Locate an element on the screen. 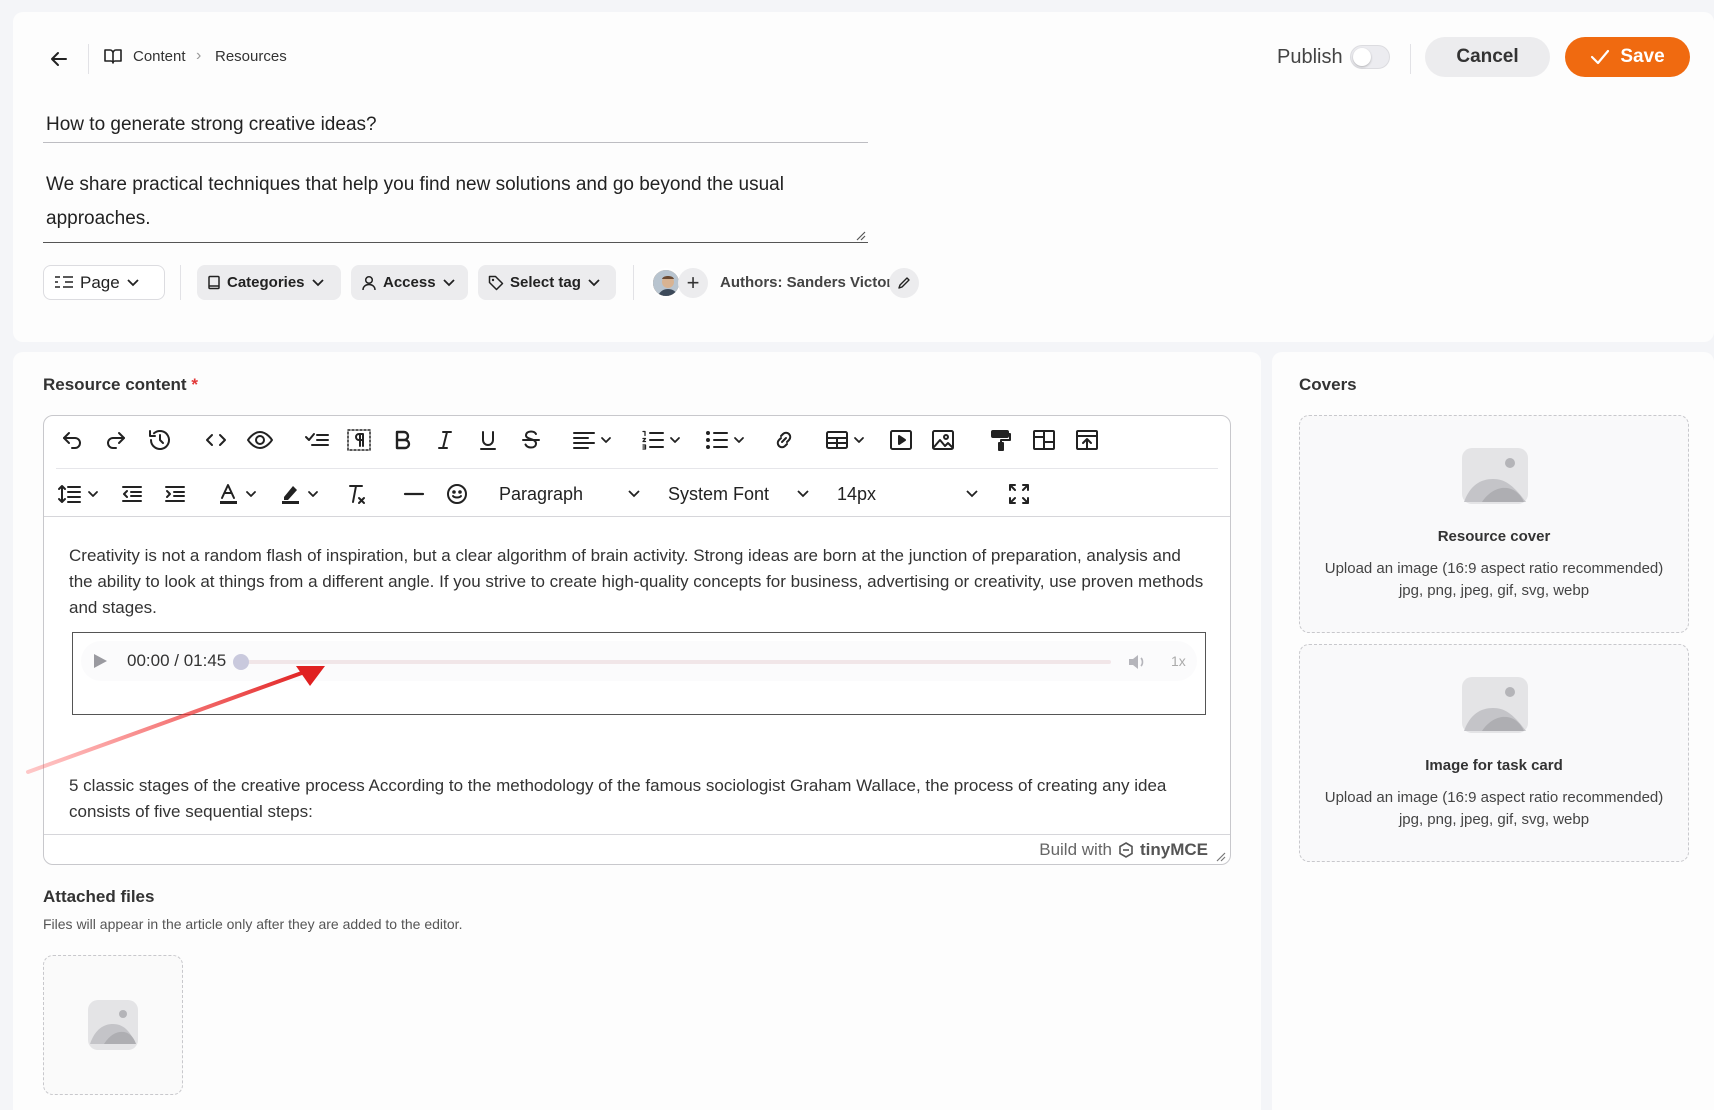  horizontal-line-button is located at coordinates (414, 494).